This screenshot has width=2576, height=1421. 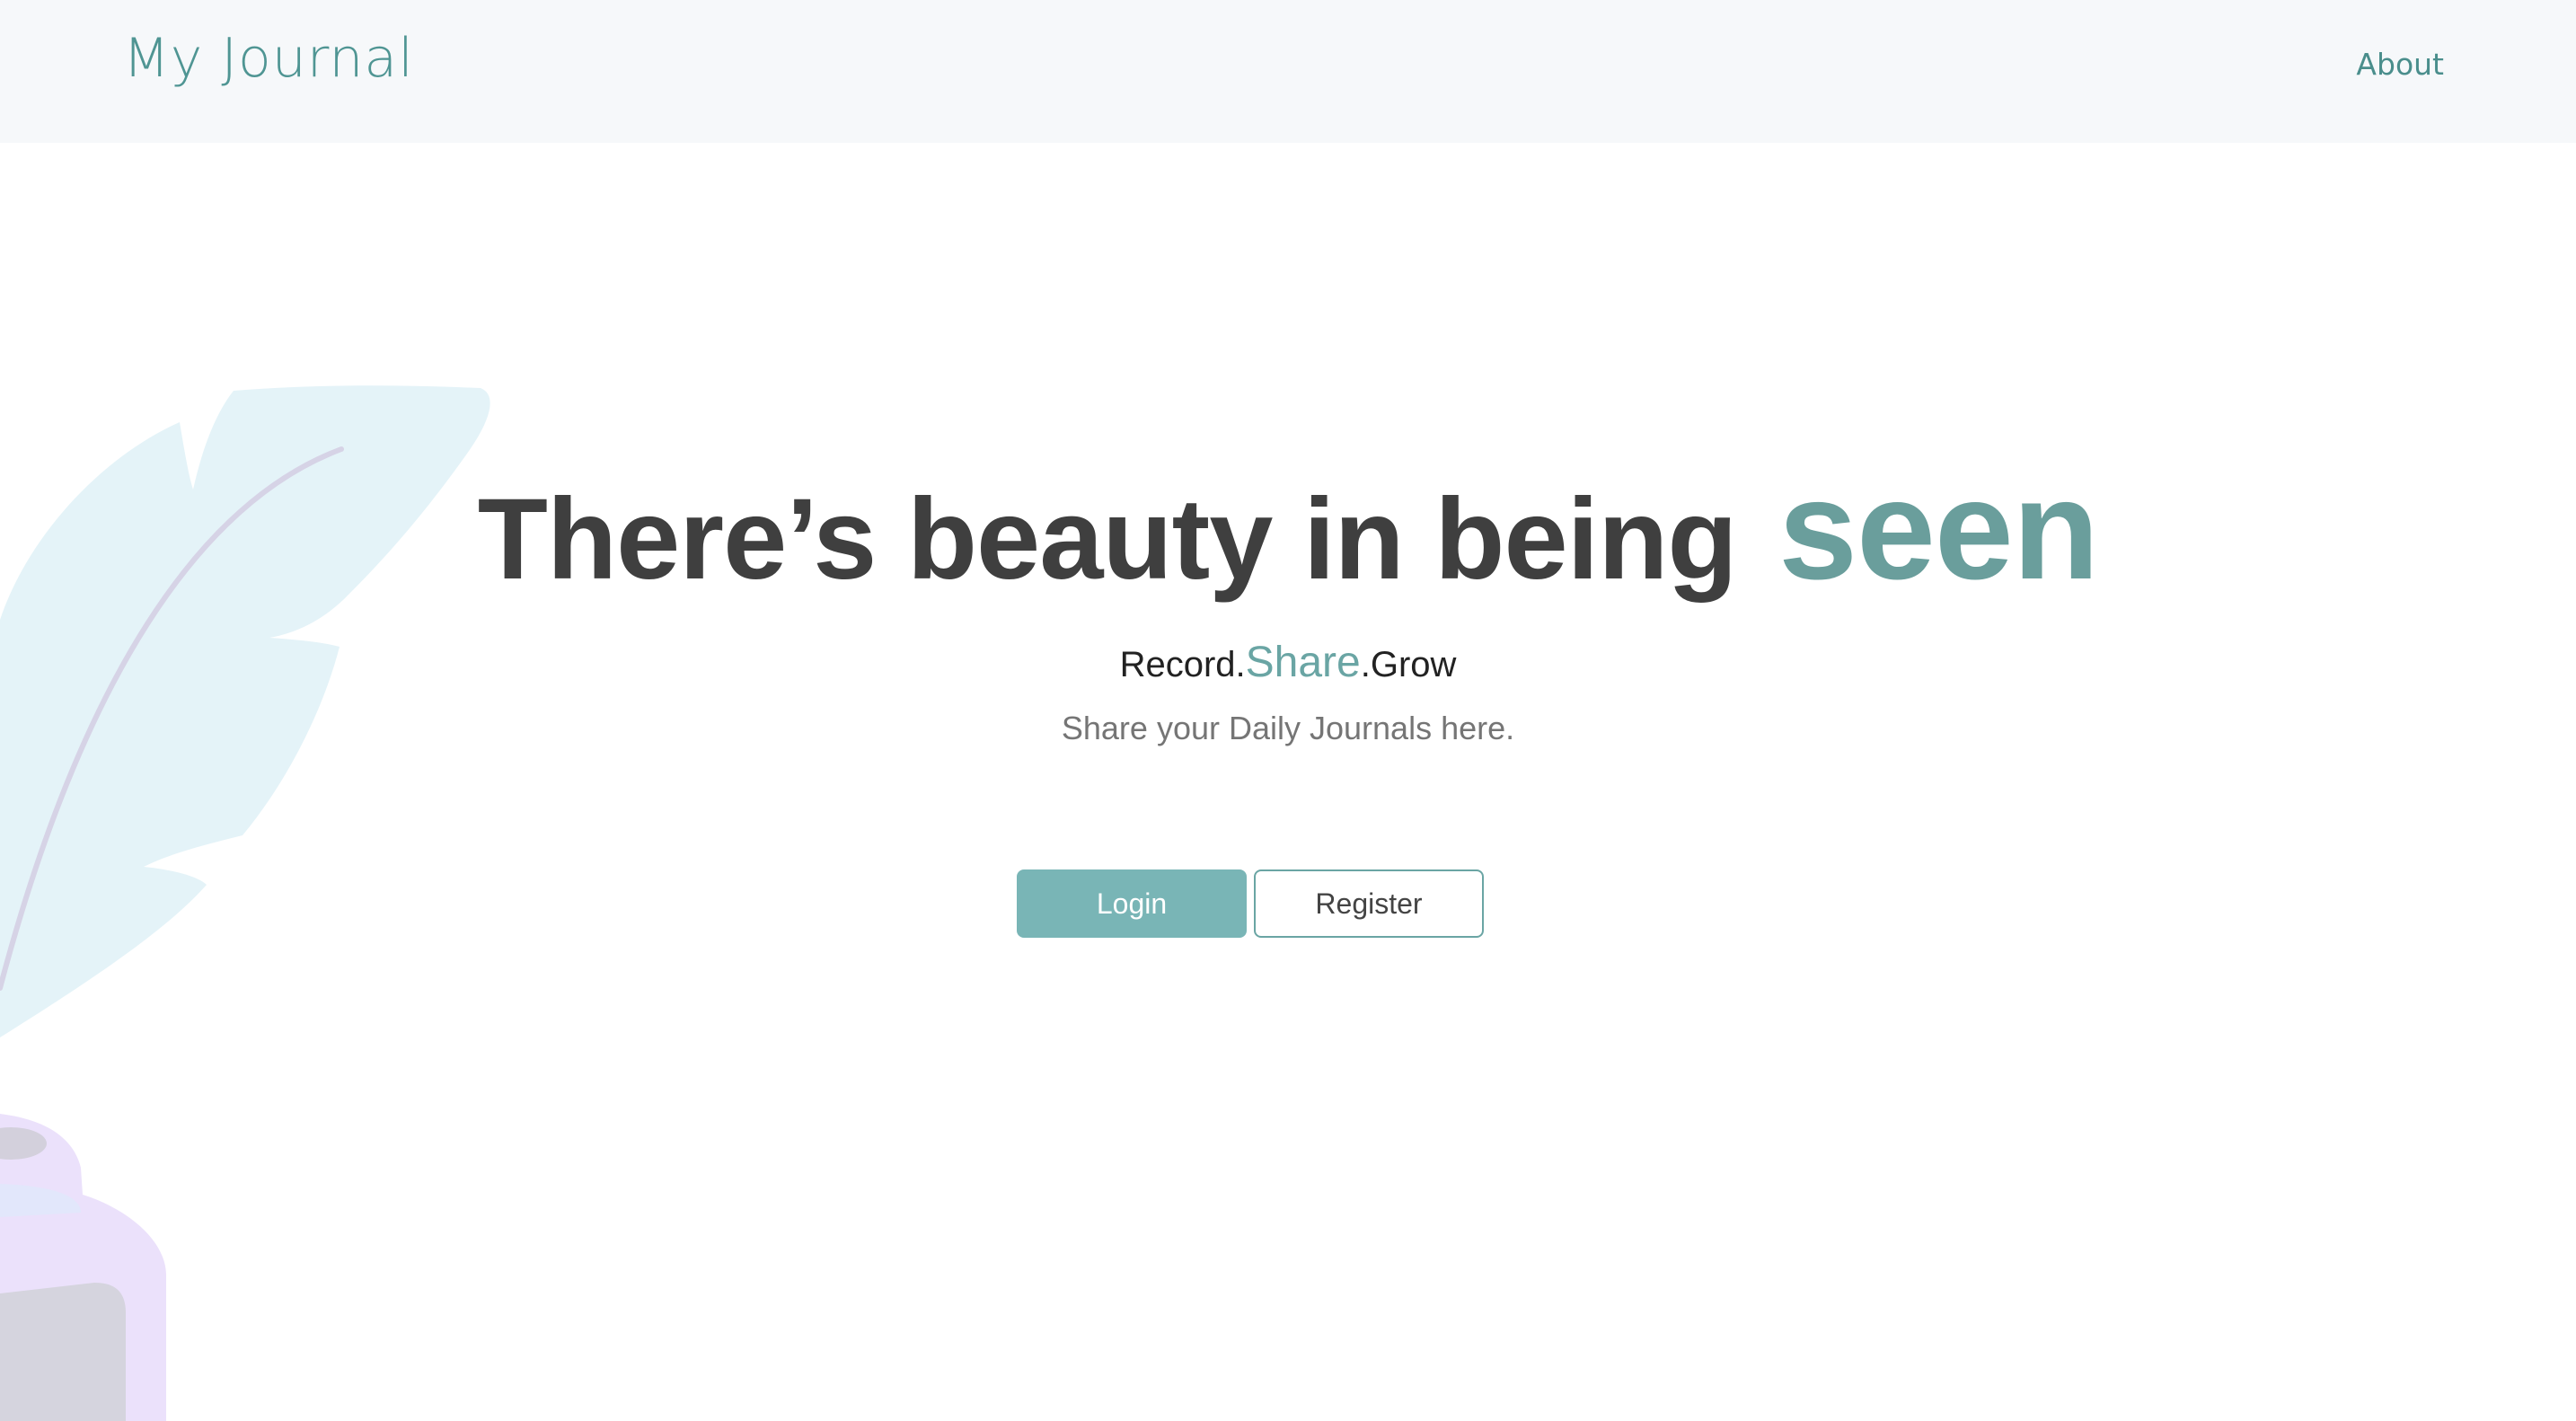 I want to click on navbar: My Journal About, so click(x=1288, y=71).